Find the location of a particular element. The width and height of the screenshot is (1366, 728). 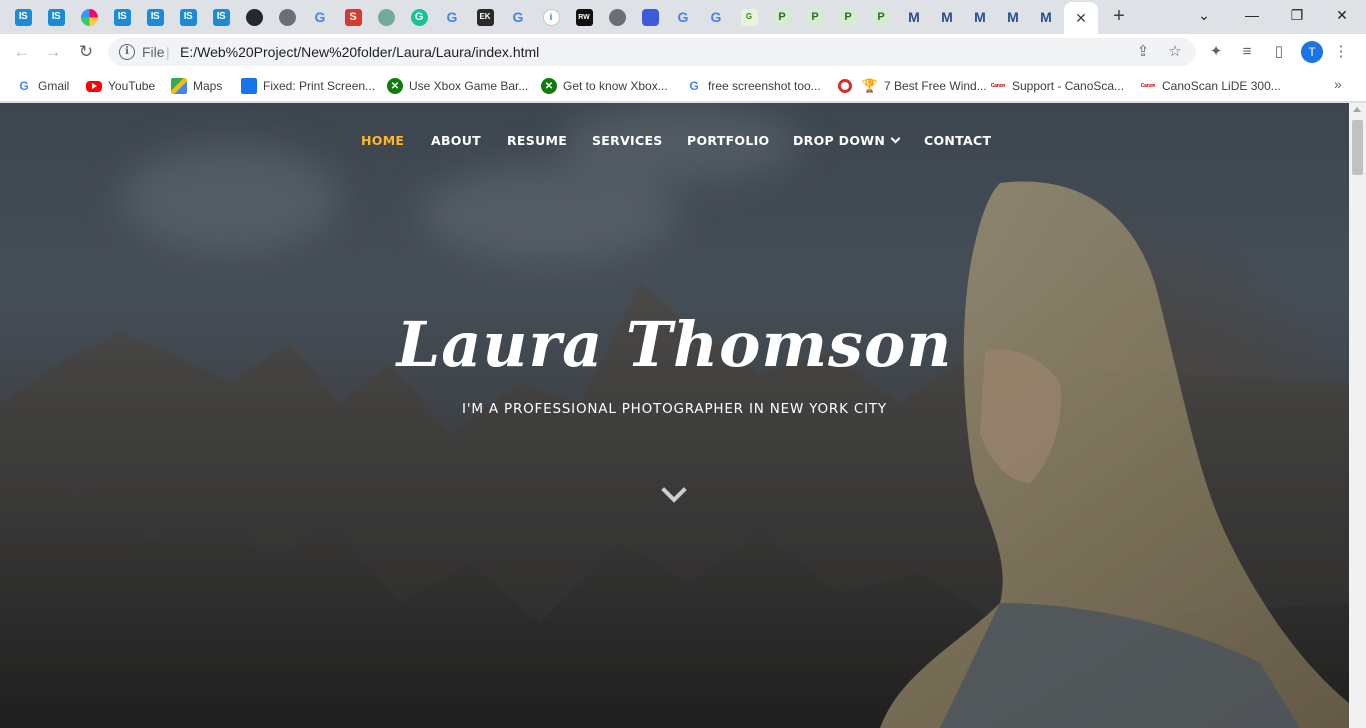

nav-resume: RESUME is located at coordinates (537, 140).